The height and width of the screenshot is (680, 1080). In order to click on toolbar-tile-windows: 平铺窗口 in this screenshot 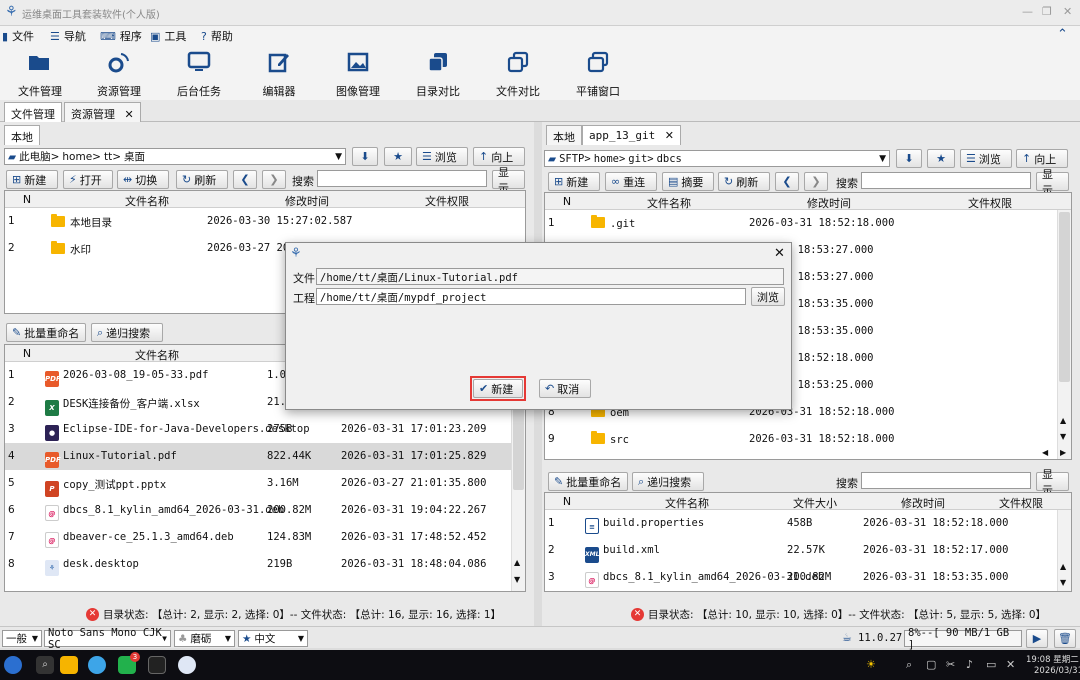, I will do `click(598, 74)`.